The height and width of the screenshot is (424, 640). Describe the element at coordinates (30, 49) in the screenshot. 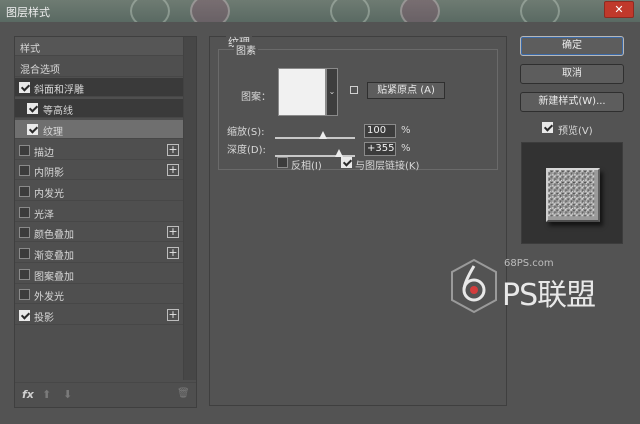

I see `style-list-item-label: 样式` at that location.